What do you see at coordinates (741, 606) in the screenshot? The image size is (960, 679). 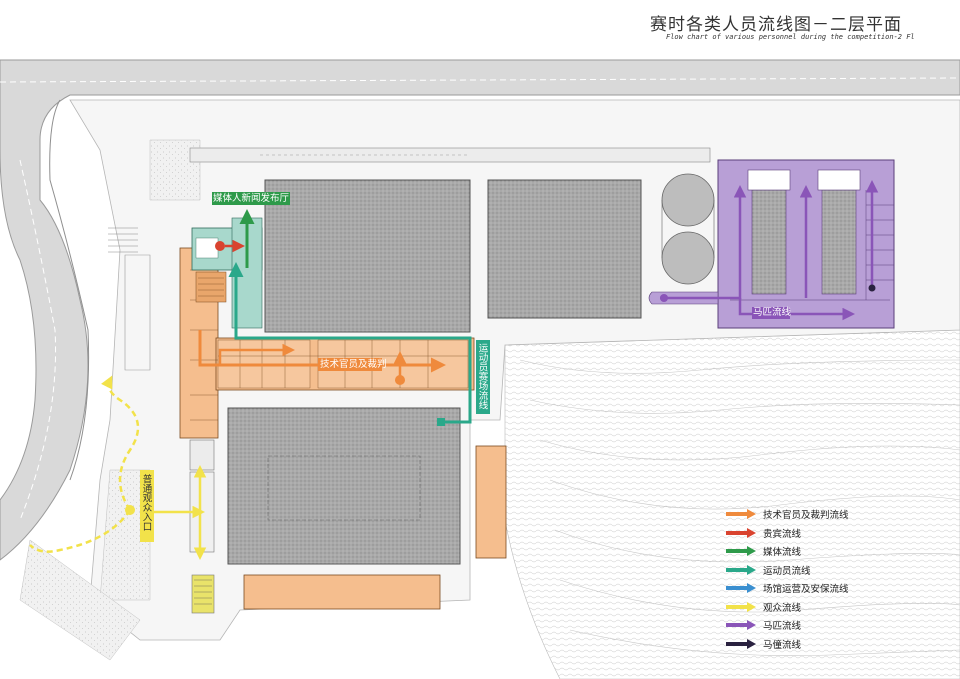 I see `legend-swatch-spectator` at bounding box center [741, 606].